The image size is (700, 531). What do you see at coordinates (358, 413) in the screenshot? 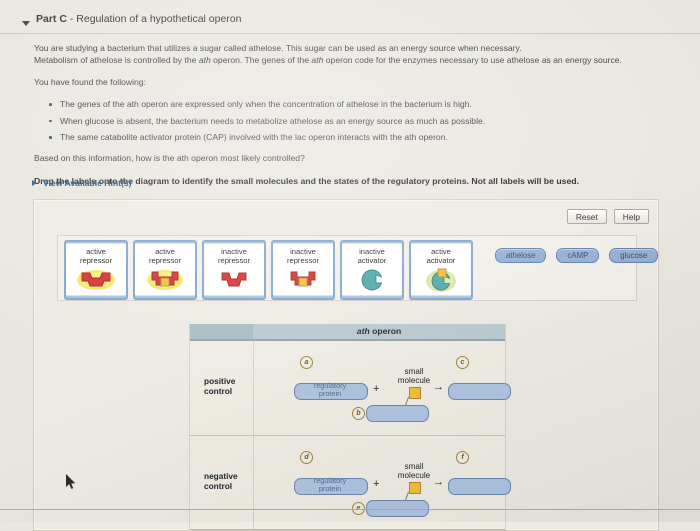
I see `marker-b: b` at bounding box center [358, 413].